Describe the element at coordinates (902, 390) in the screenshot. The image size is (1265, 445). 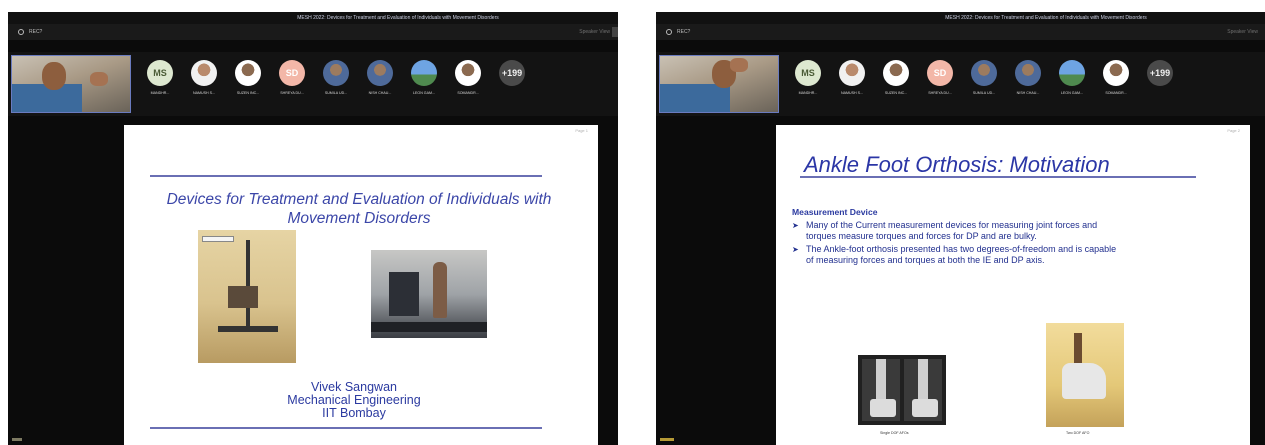
I see `xray-image` at that location.